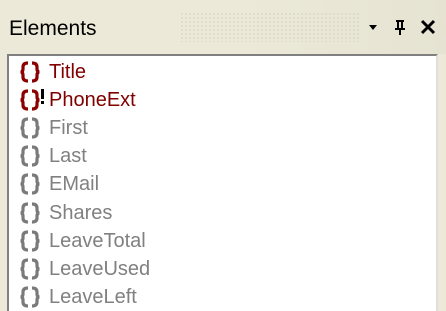 The image size is (446, 311). What do you see at coordinates (74, 184) in the screenshot?
I see `list-item-label: EMail` at bounding box center [74, 184].